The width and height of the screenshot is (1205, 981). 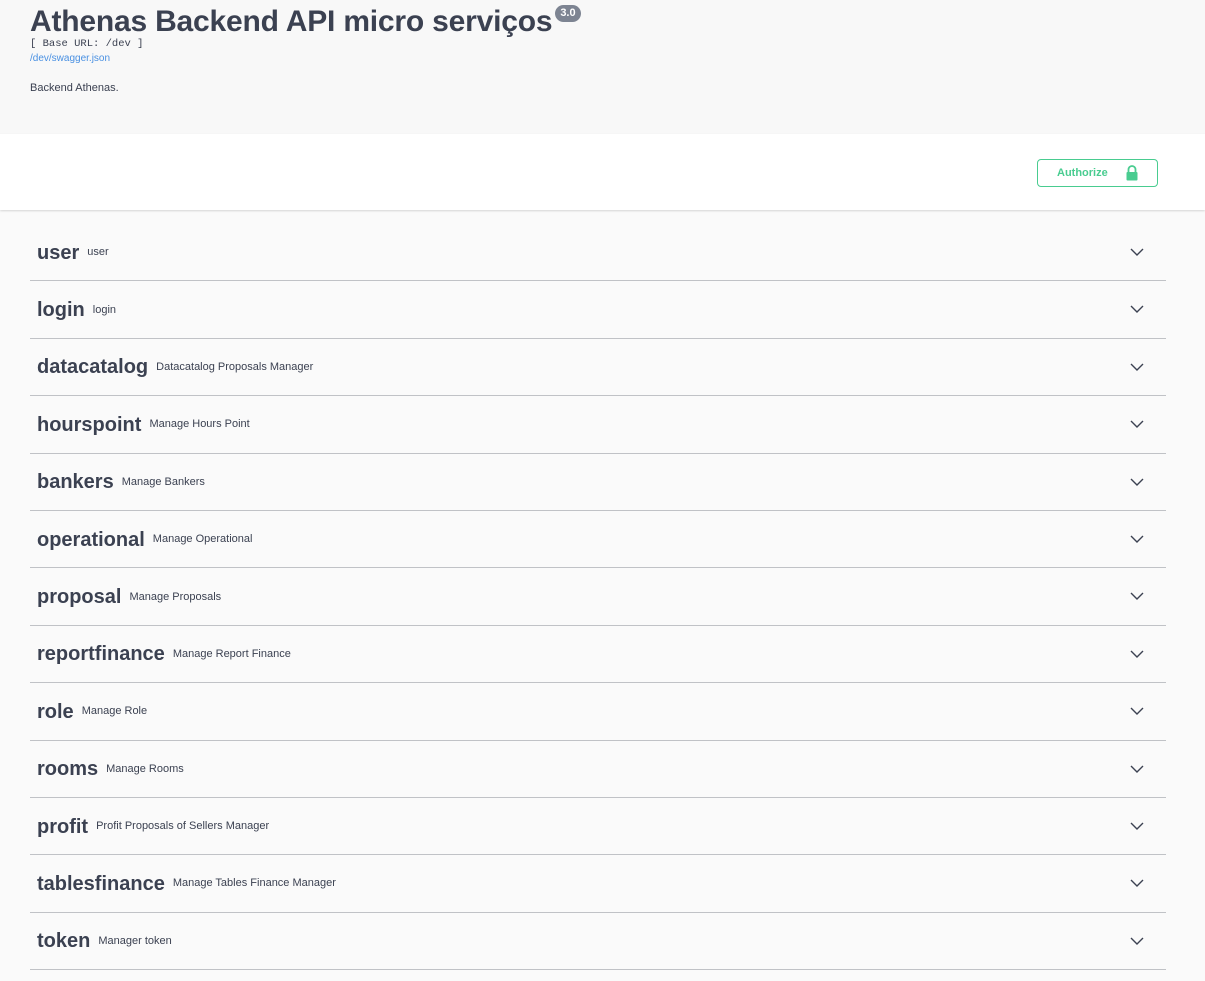 I want to click on tag-description: Manage Tables Finance Manager, so click(x=254, y=883).